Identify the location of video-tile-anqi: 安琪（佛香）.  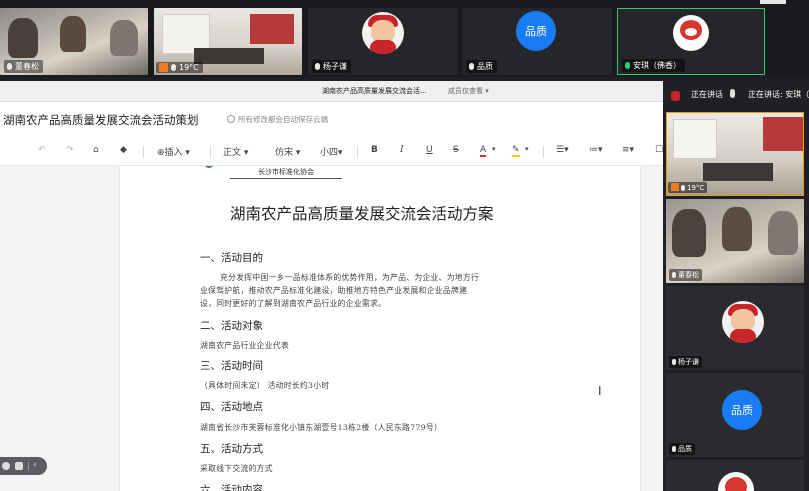
(691, 41).